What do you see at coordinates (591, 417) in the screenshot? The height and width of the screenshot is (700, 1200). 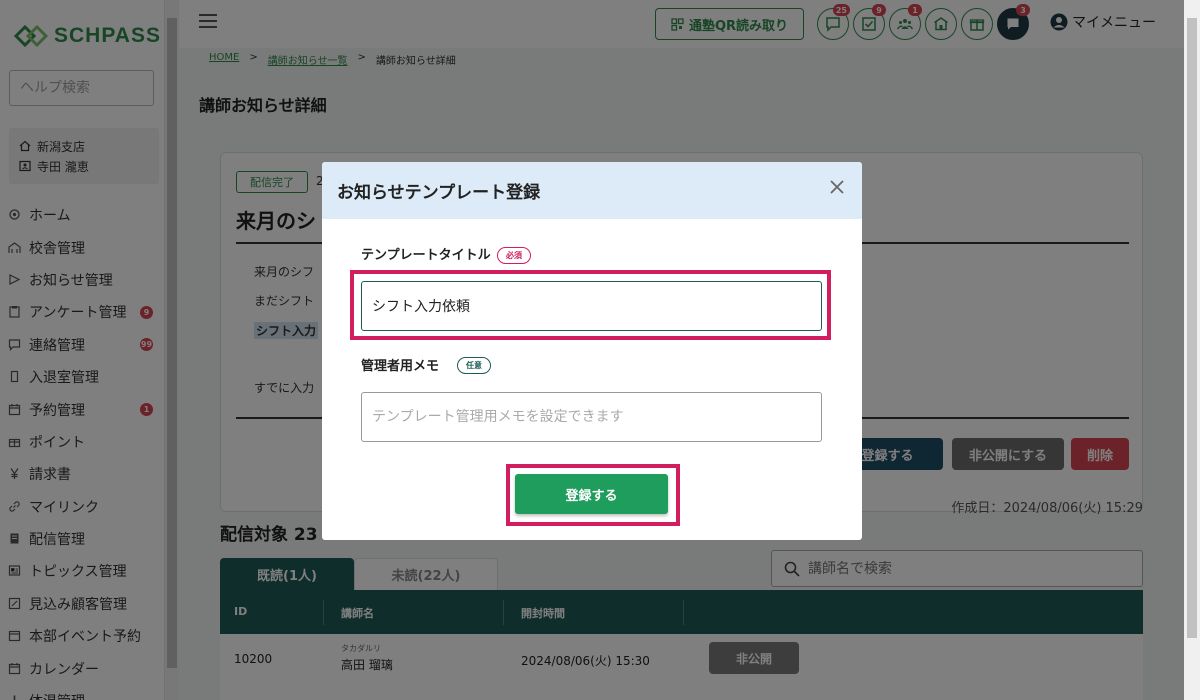 I see `admin-memo-input` at bounding box center [591, 417].